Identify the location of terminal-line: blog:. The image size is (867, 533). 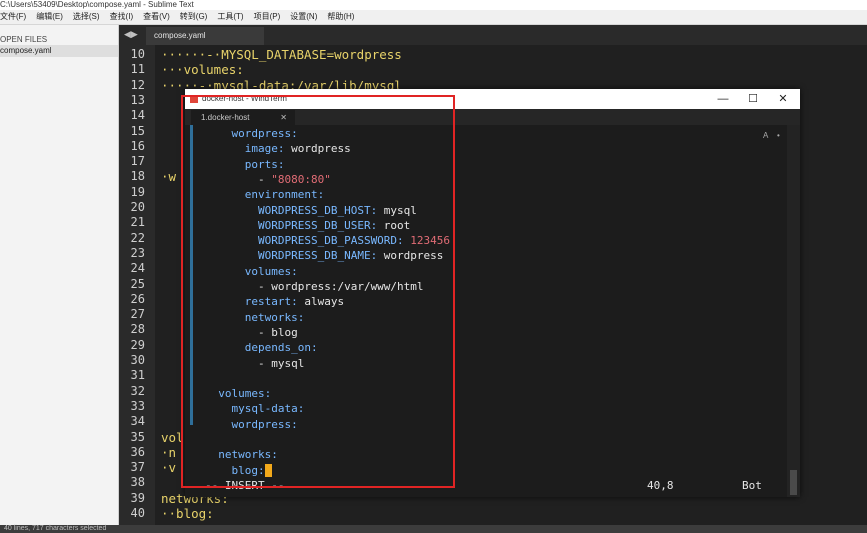
(238, 470).